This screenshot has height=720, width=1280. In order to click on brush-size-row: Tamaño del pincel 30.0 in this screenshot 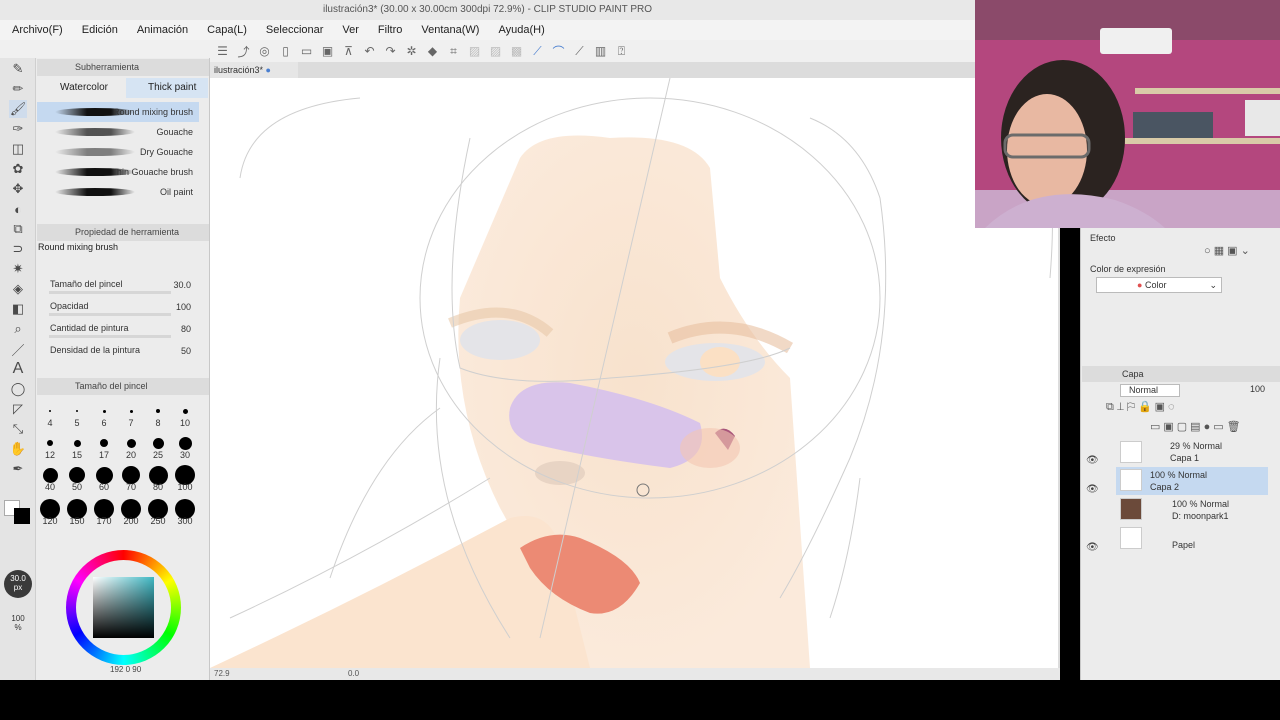, I will do `click(123, 289)`.